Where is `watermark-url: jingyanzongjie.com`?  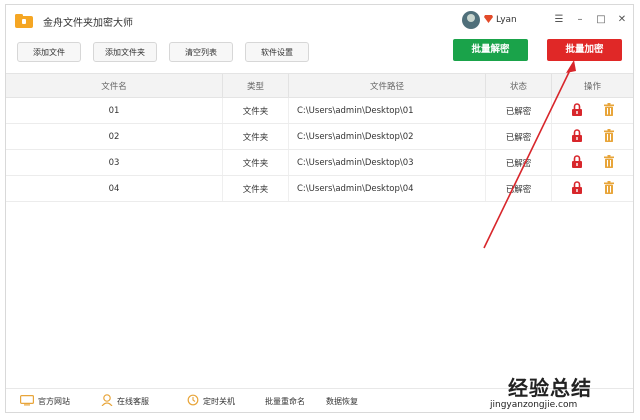 watermark-url: jingyanzongjie.com is located at coordinates (534, 405).